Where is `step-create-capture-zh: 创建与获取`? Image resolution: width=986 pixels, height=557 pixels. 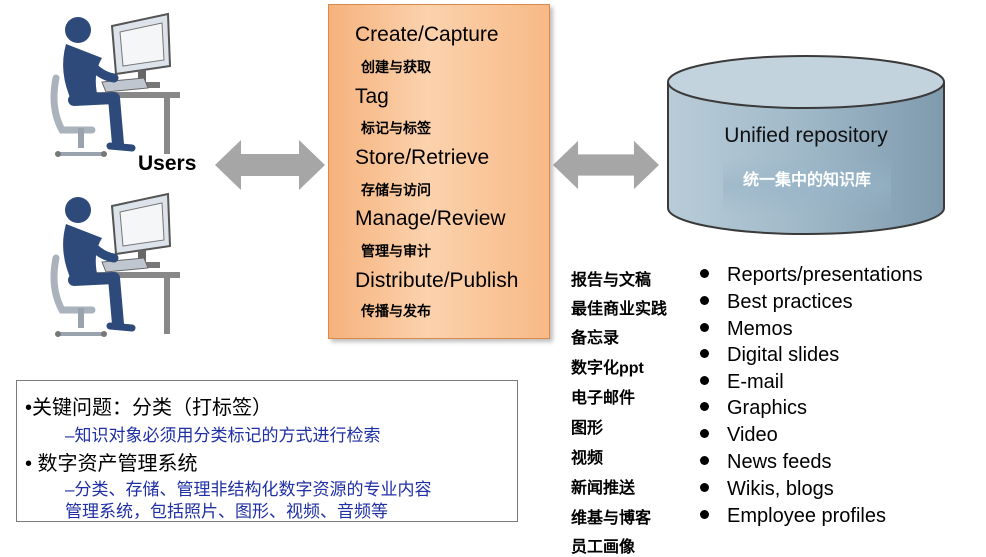 step-create-capture-zh: 创建与获取 is located at coordinates (396, 67).